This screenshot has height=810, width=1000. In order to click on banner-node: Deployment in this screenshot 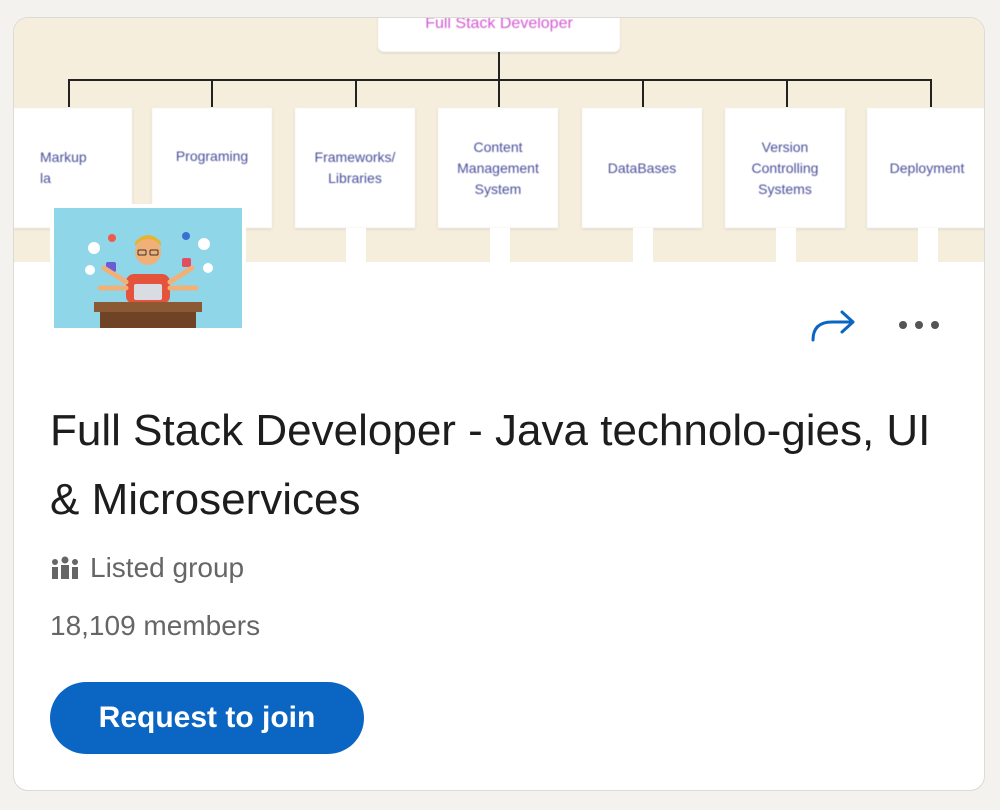, I will do `click(925, 168)`.